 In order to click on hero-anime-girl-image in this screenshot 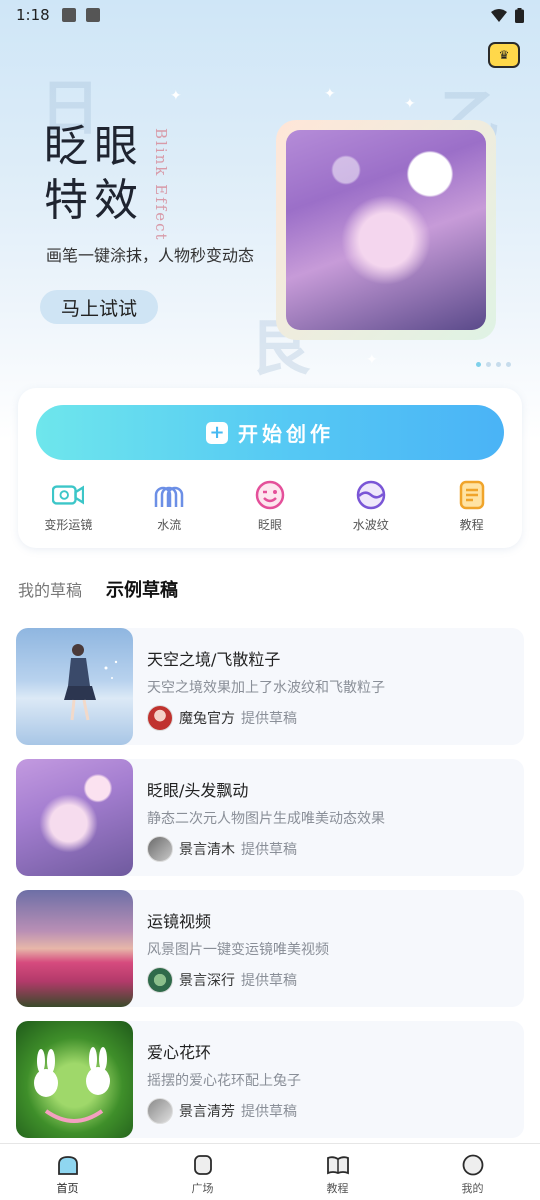, I will do `click(386, 230)`.